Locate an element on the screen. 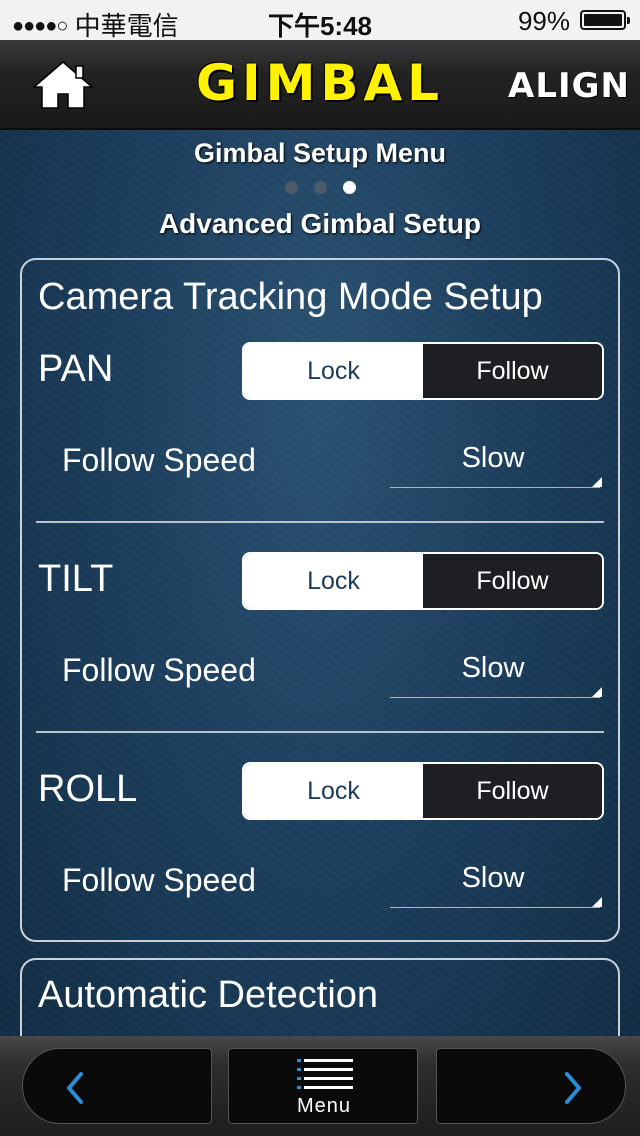 This screenshot has width=640, height=1136. roll-follow-speed-select: Slow is located at coordinates (496, 885).